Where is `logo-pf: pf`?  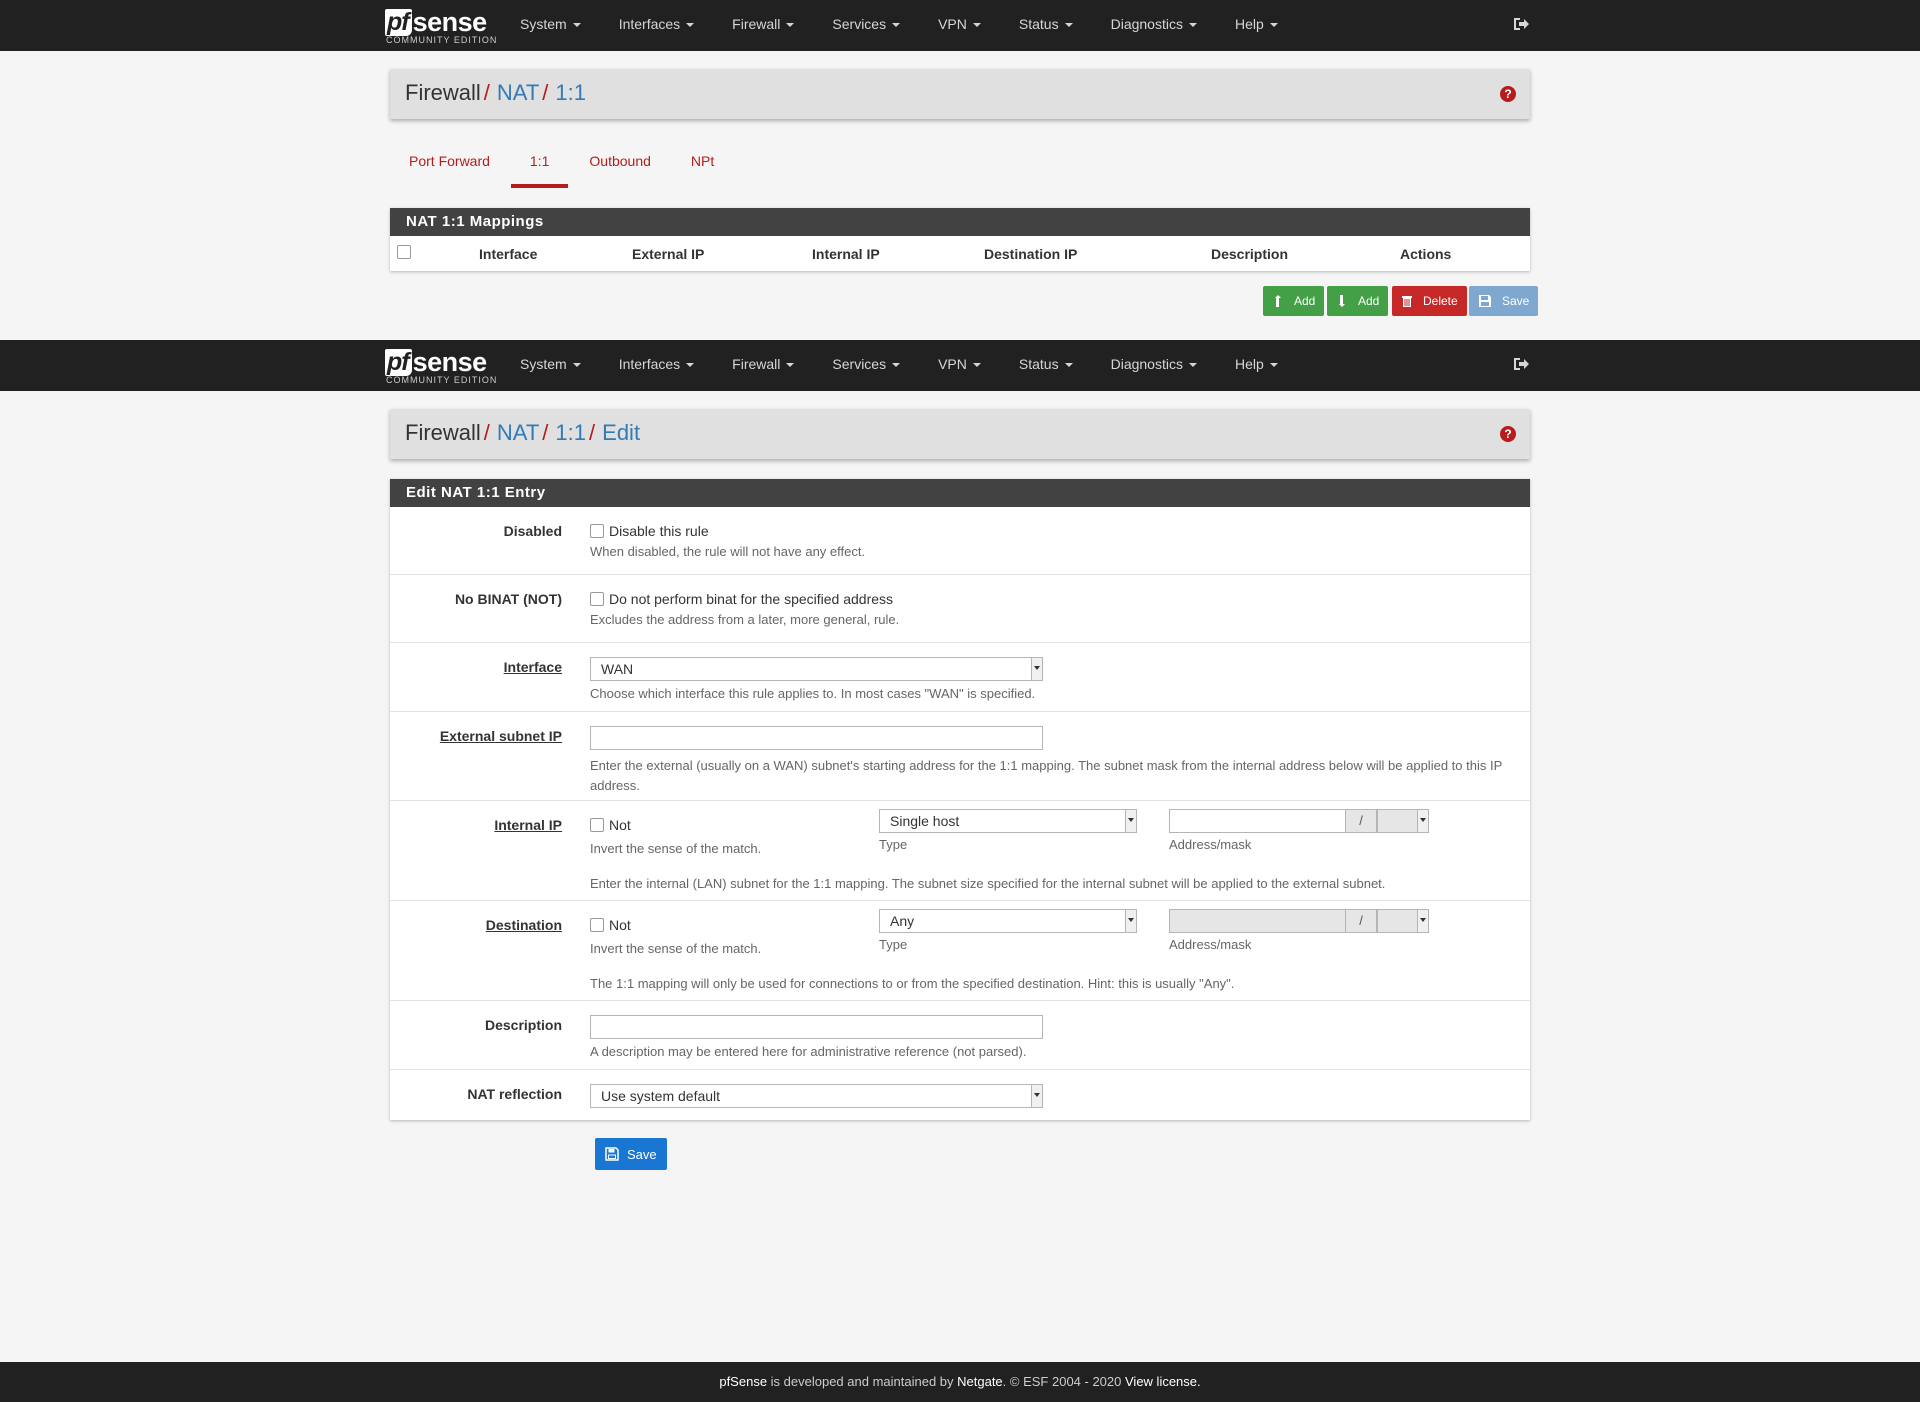
logo-pf: pf is located at coordinates (398, 22).